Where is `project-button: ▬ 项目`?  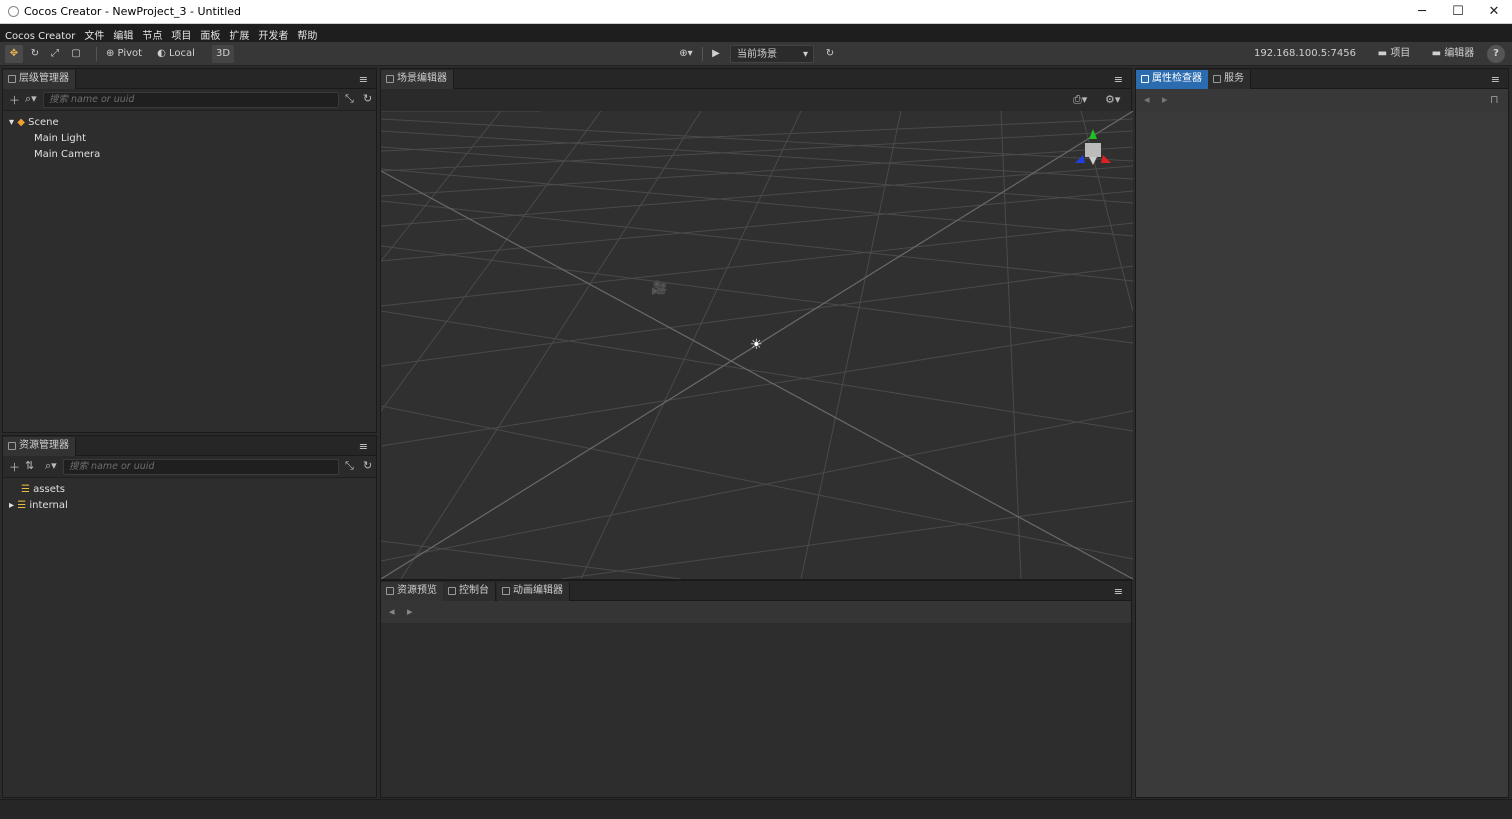 project-button: ▬ 项目 is located at coordinates (1394, 54).